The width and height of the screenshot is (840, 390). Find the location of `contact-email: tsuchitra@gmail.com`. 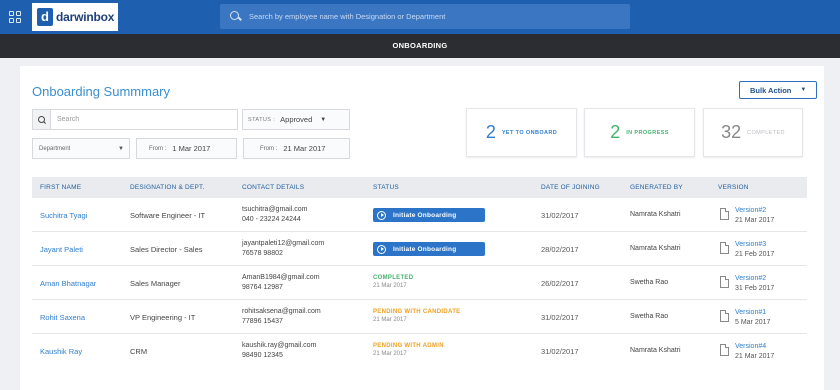

contact-email: tsuchitra@gmail.com is located at coordinates (275, 209).